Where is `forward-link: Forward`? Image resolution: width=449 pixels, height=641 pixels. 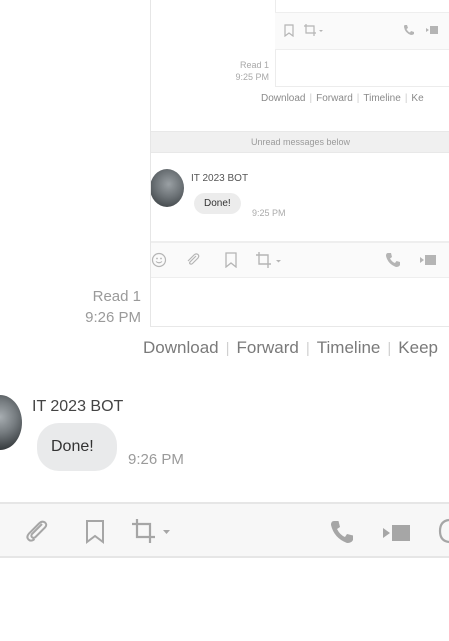
forward-link: Forward is located at coordinates (268, 347).